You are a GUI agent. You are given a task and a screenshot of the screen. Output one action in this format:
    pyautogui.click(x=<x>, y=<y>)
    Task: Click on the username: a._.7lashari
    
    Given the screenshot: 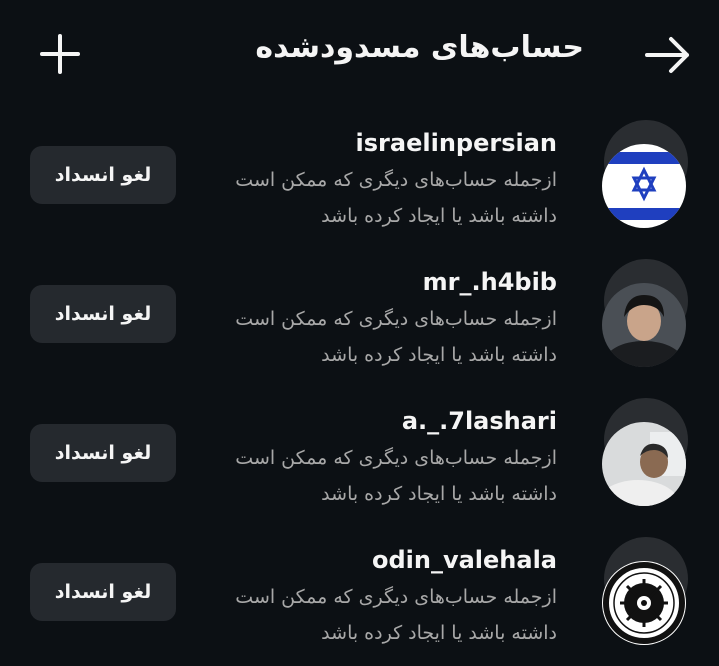 What is the action you would take?
    pyautogui.click(x=479, y=421)
    